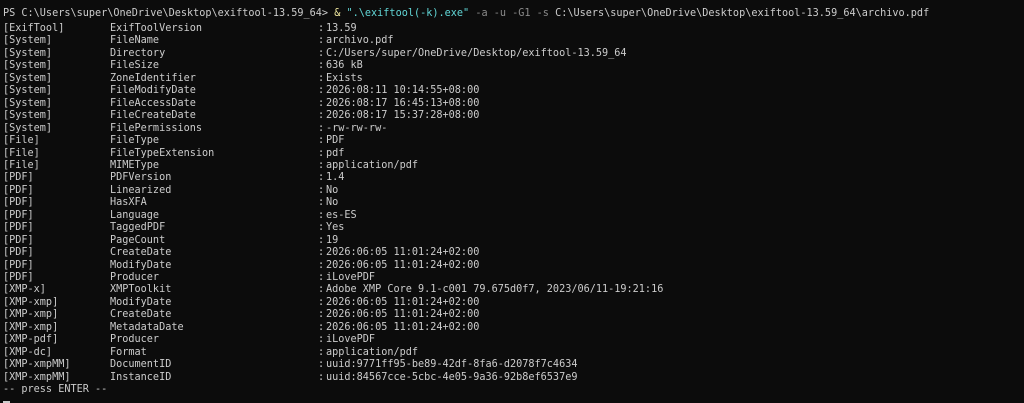  I want to click on tag-name: ZoneIdentifier, so click(153, 78).